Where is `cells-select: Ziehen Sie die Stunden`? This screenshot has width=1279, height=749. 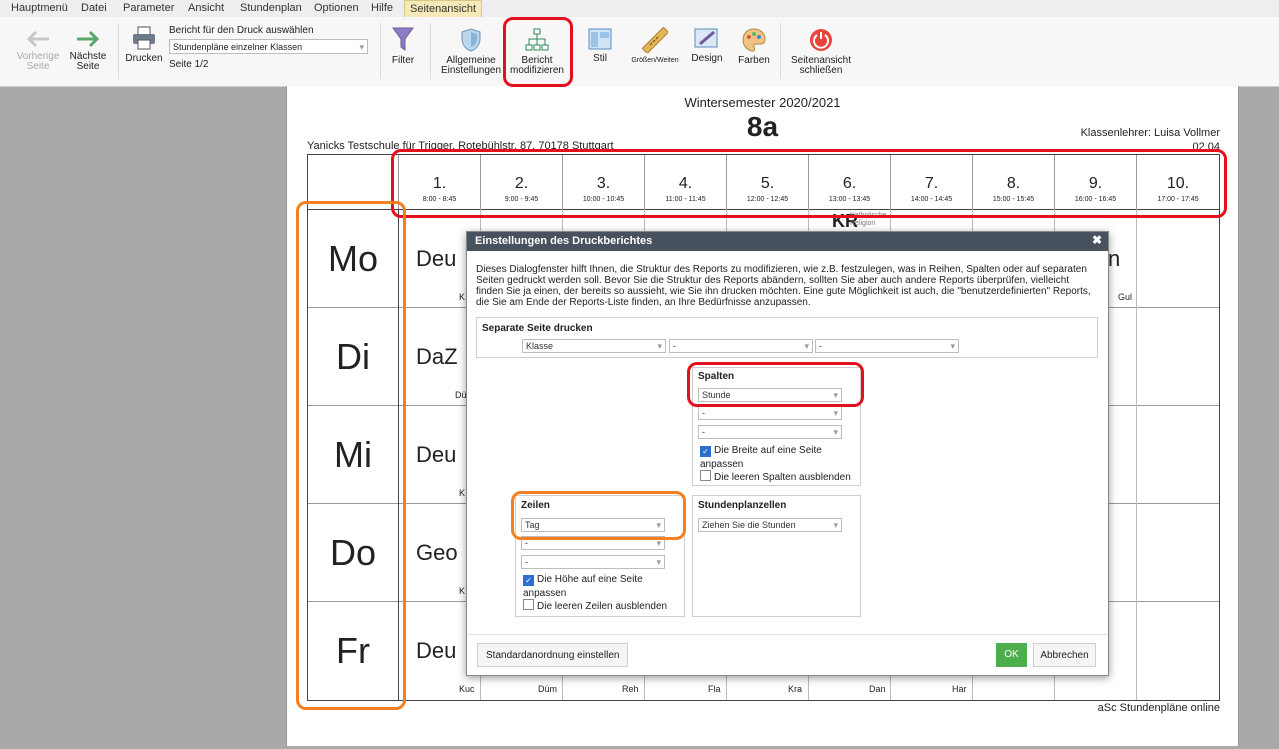 cells-select: Ziehen Sie die Stunden is located at coordinates (770, 525).